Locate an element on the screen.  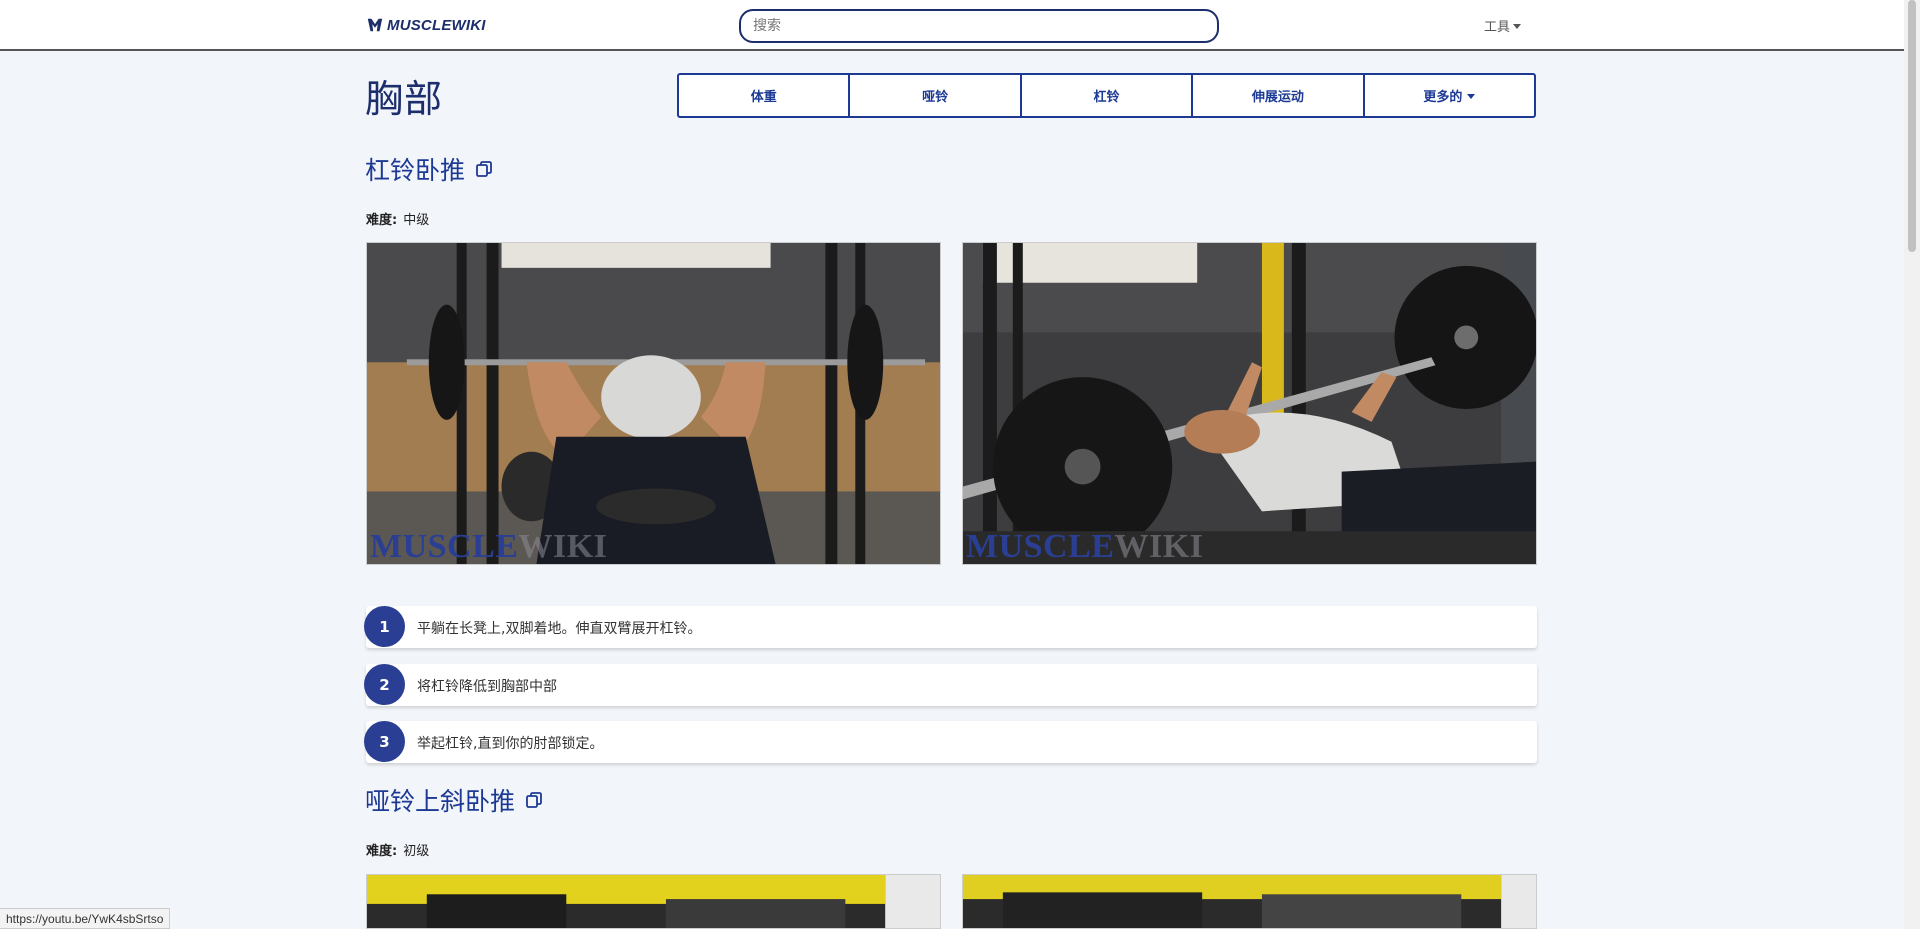
step-number: 1 is located at coordinates (384, 626).